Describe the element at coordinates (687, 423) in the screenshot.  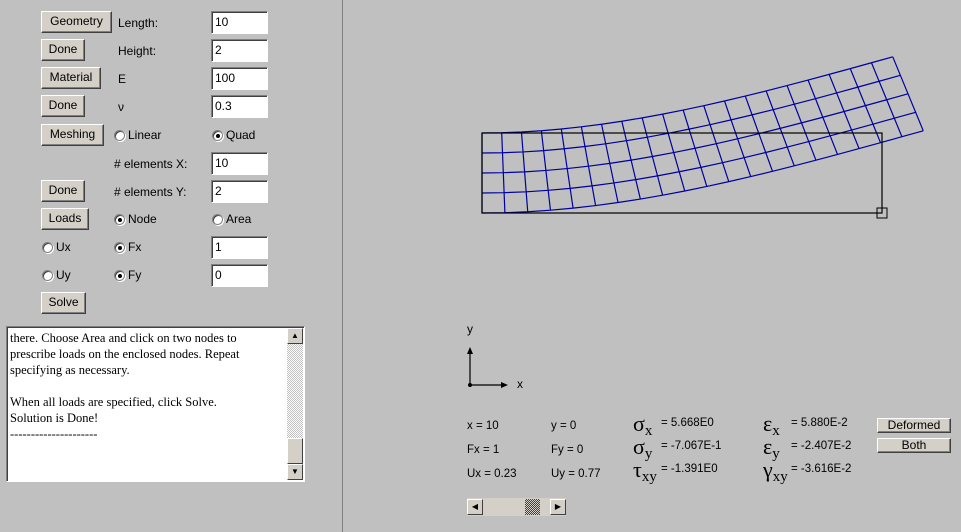
I see `sigma-x-value: = 5.668E0` at that location.